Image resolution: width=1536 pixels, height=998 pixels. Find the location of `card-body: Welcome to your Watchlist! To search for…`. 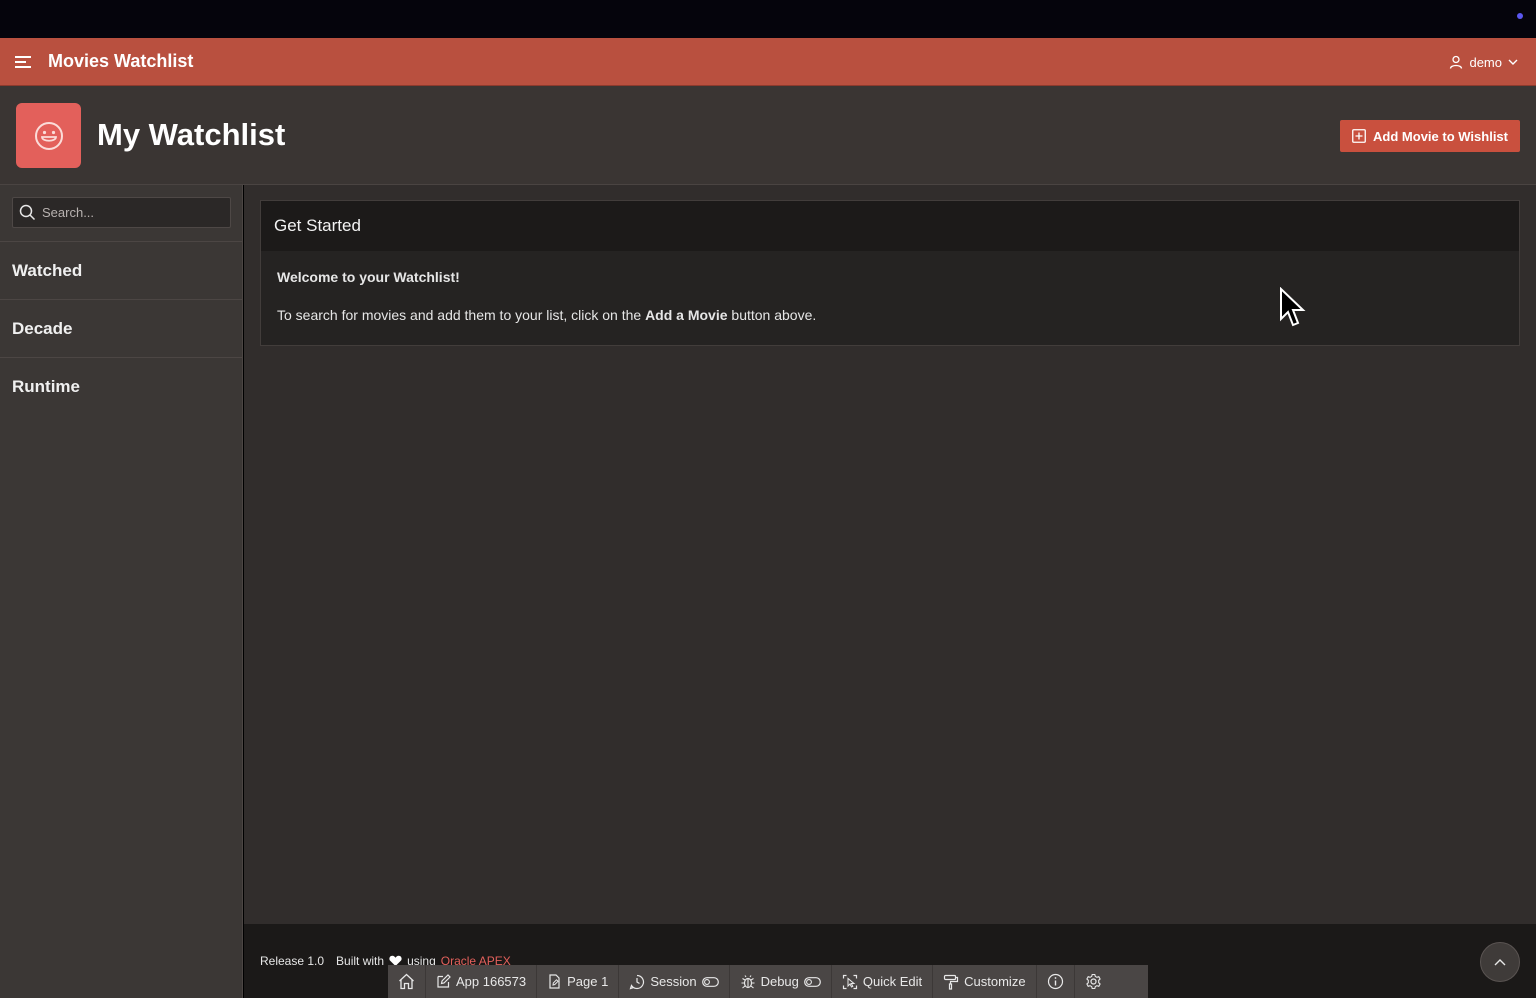

card-body: Welcome to your Watchlist! To search for… is located at coordinates (890, 296).